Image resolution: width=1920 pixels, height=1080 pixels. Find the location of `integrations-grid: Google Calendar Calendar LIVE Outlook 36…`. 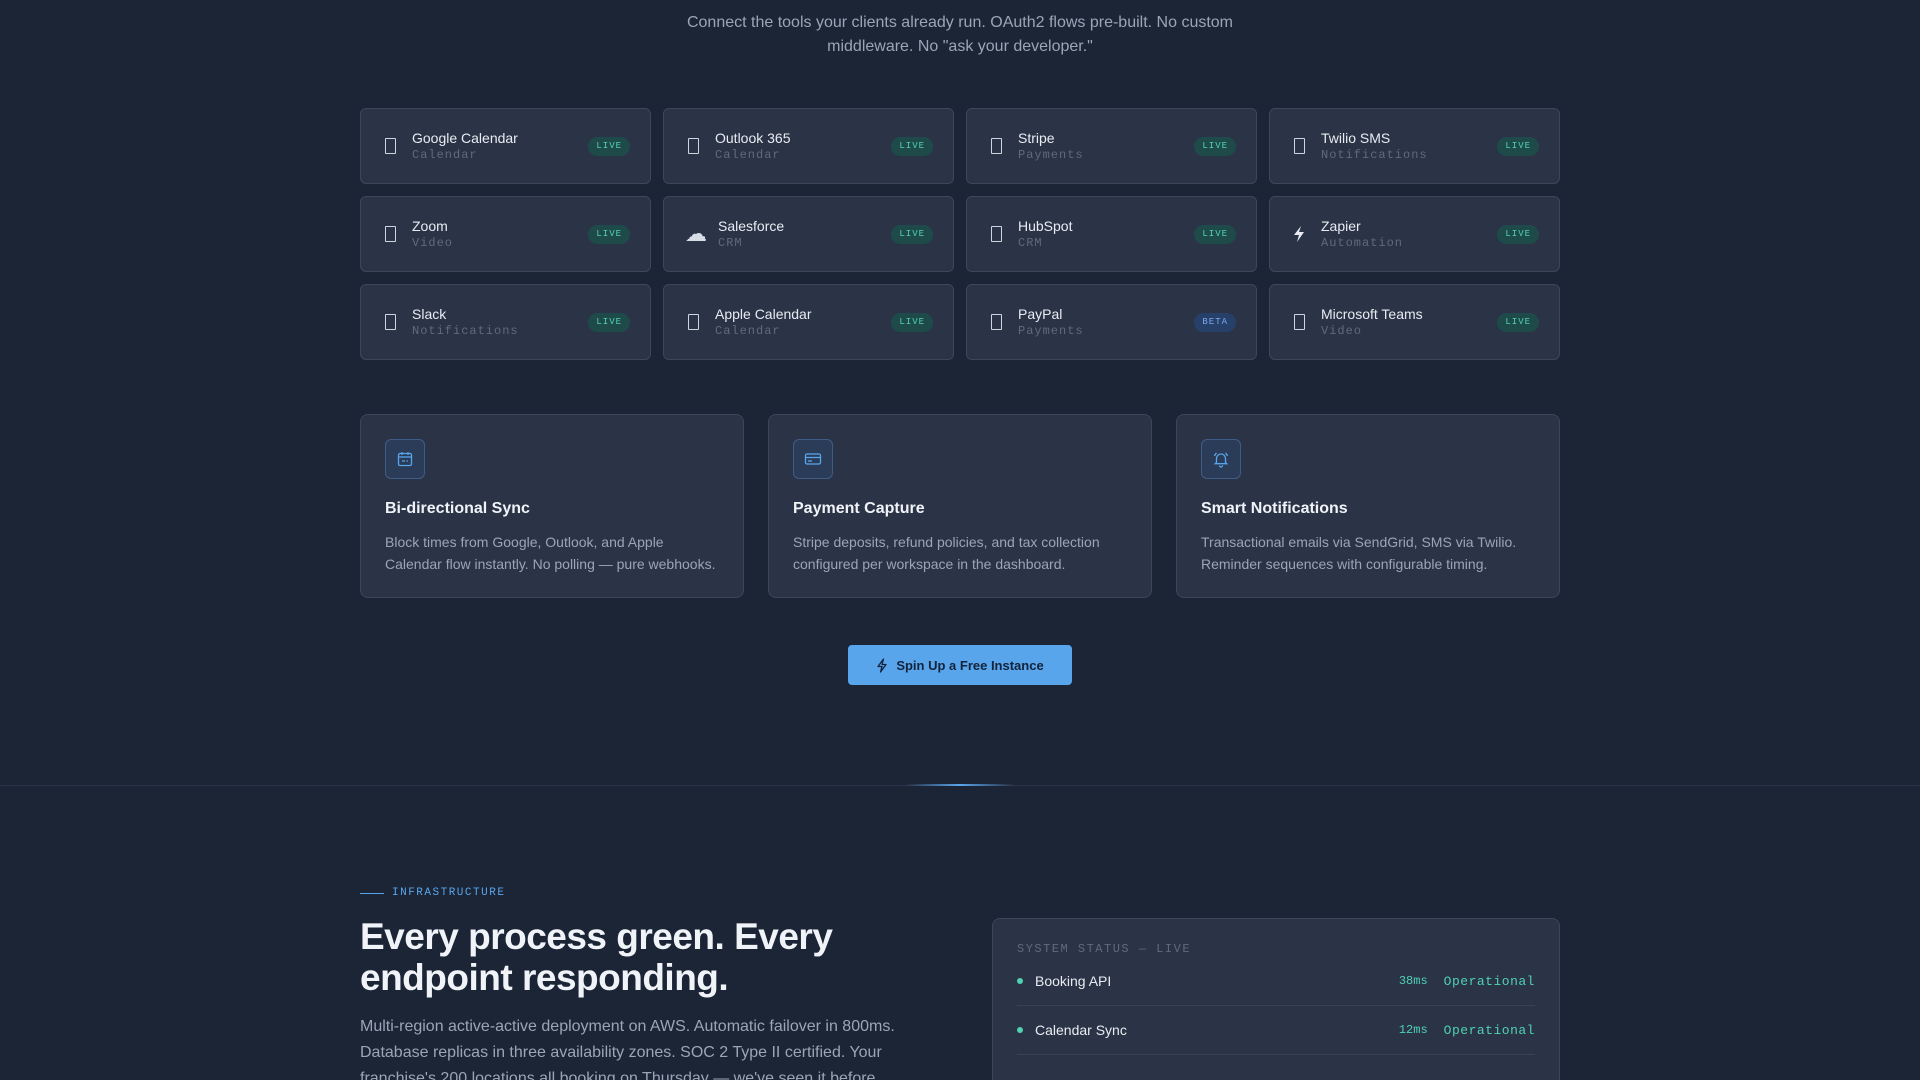

integrations-grid: Google Calendar Calendar LIVE Outlook 36… is located at coordinates (960, 234).